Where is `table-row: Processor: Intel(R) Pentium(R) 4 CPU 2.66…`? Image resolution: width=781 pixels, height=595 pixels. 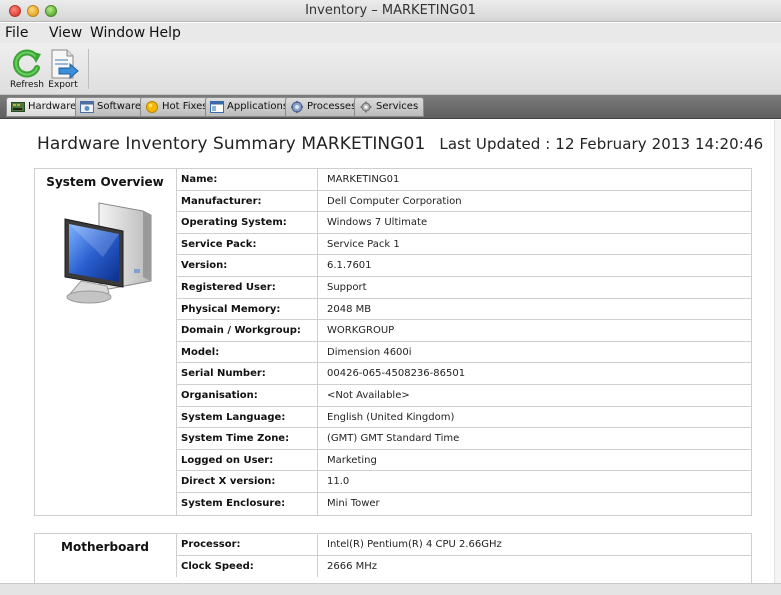
table-row: Processor: Intel(R) Pentium(R) 4 CPU 2.66… is located at coordinates (464, 545).